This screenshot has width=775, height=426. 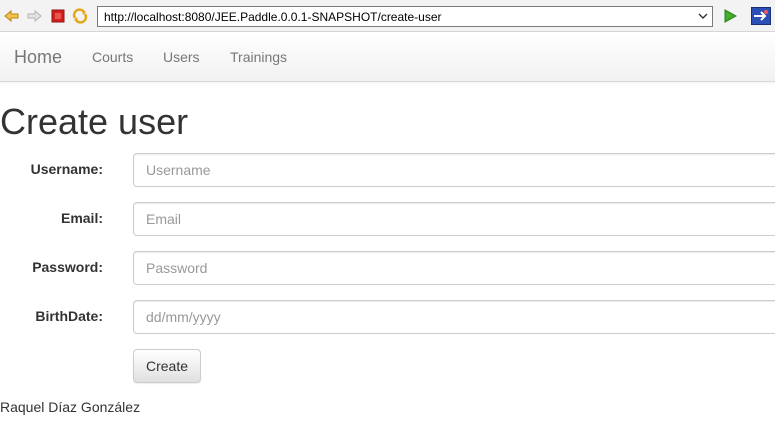 I want to click on birthdate-label: BirthDate:, so click(x=69, y=316).